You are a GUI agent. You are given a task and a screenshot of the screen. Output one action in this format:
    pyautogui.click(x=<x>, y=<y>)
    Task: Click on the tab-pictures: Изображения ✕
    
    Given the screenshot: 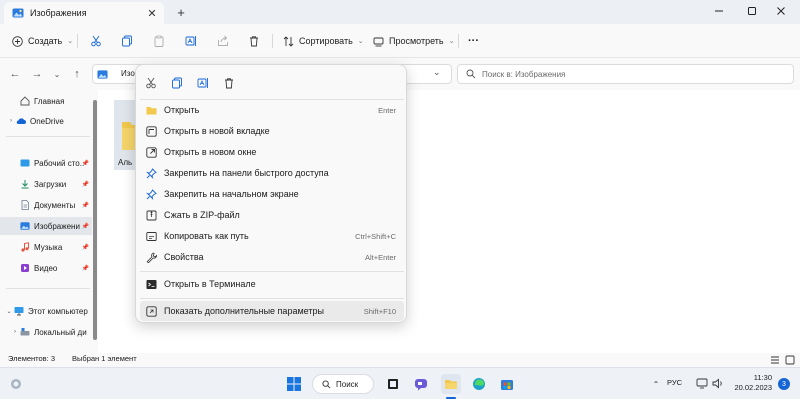 What is the action you would take?
    pyautogui.click(x=84, y=13)
    